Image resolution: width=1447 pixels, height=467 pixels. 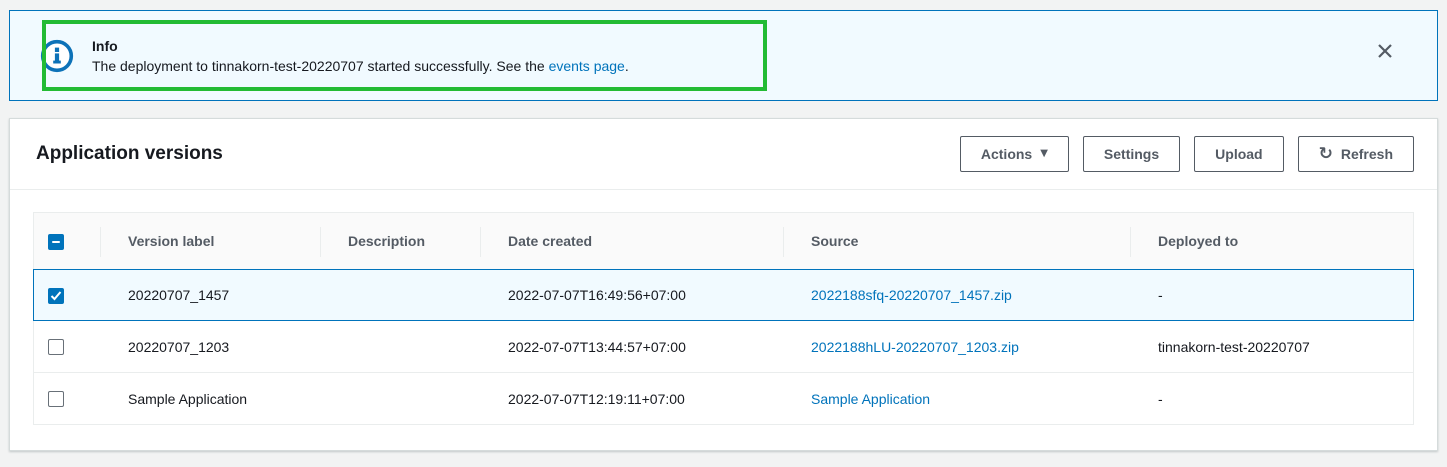 I want to click on column-header-label: Source, so click(x=835, y=241).